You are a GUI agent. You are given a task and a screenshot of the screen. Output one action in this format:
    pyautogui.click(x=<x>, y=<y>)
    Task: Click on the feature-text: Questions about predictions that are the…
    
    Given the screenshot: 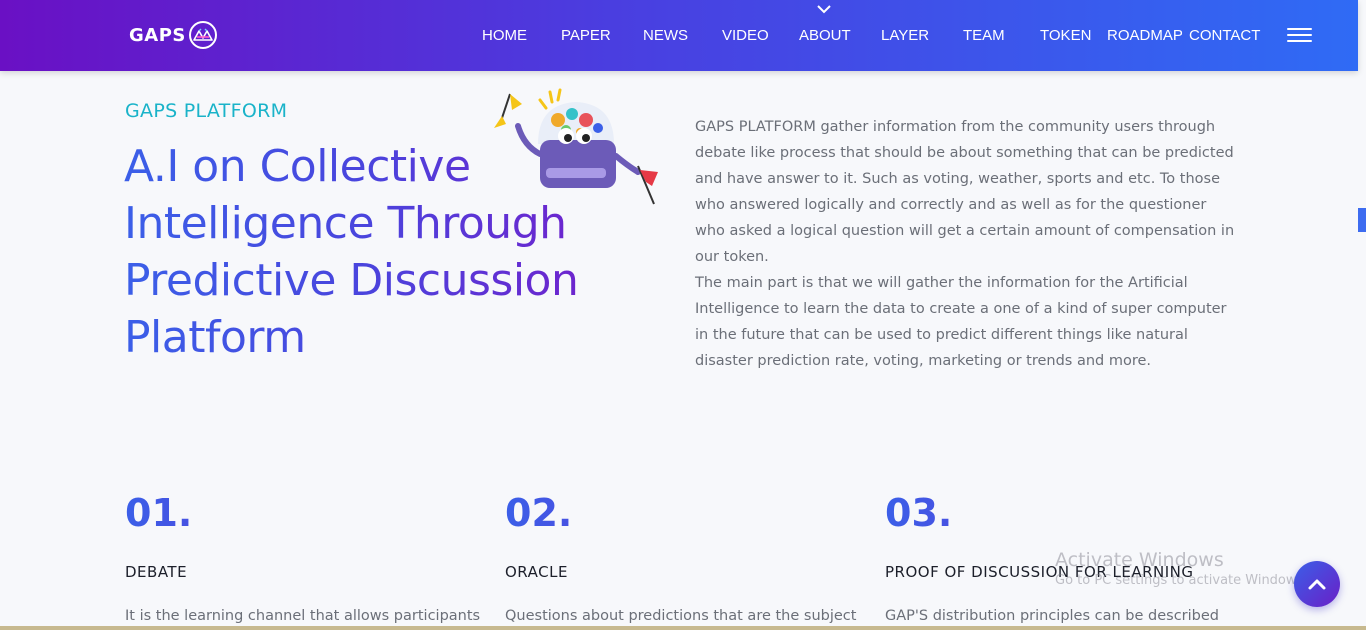 What is the action you would take?
    pyautogui.click(x=681, y=616)
    